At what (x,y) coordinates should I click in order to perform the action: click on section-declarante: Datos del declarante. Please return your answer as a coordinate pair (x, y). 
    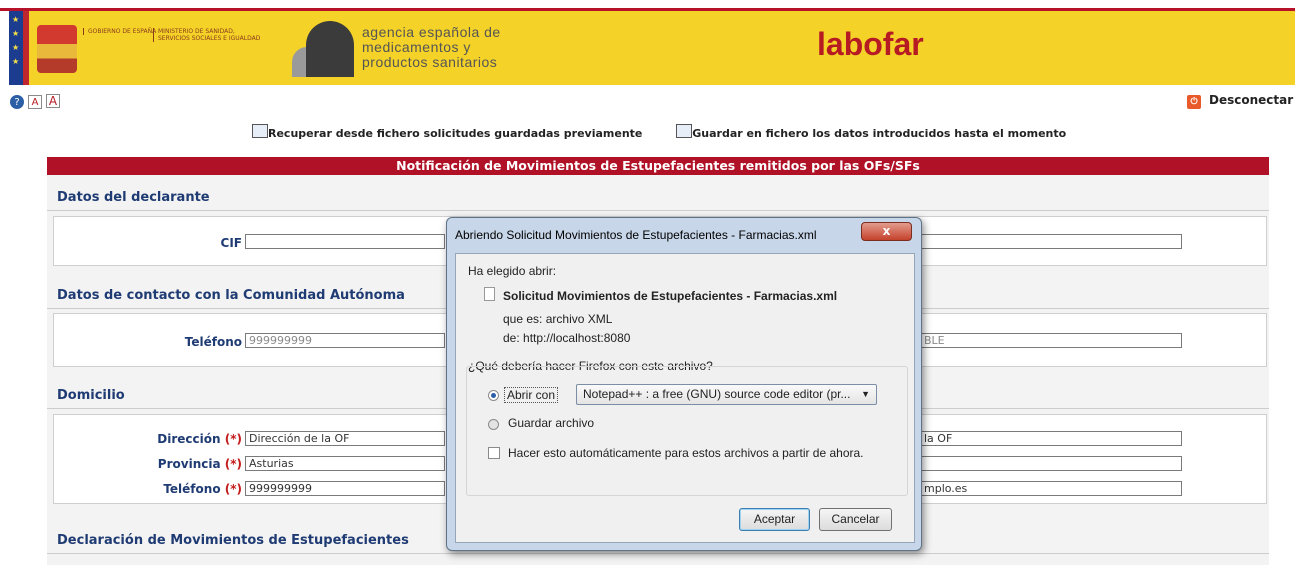
    Looking at the image, I should click on (133, 197).